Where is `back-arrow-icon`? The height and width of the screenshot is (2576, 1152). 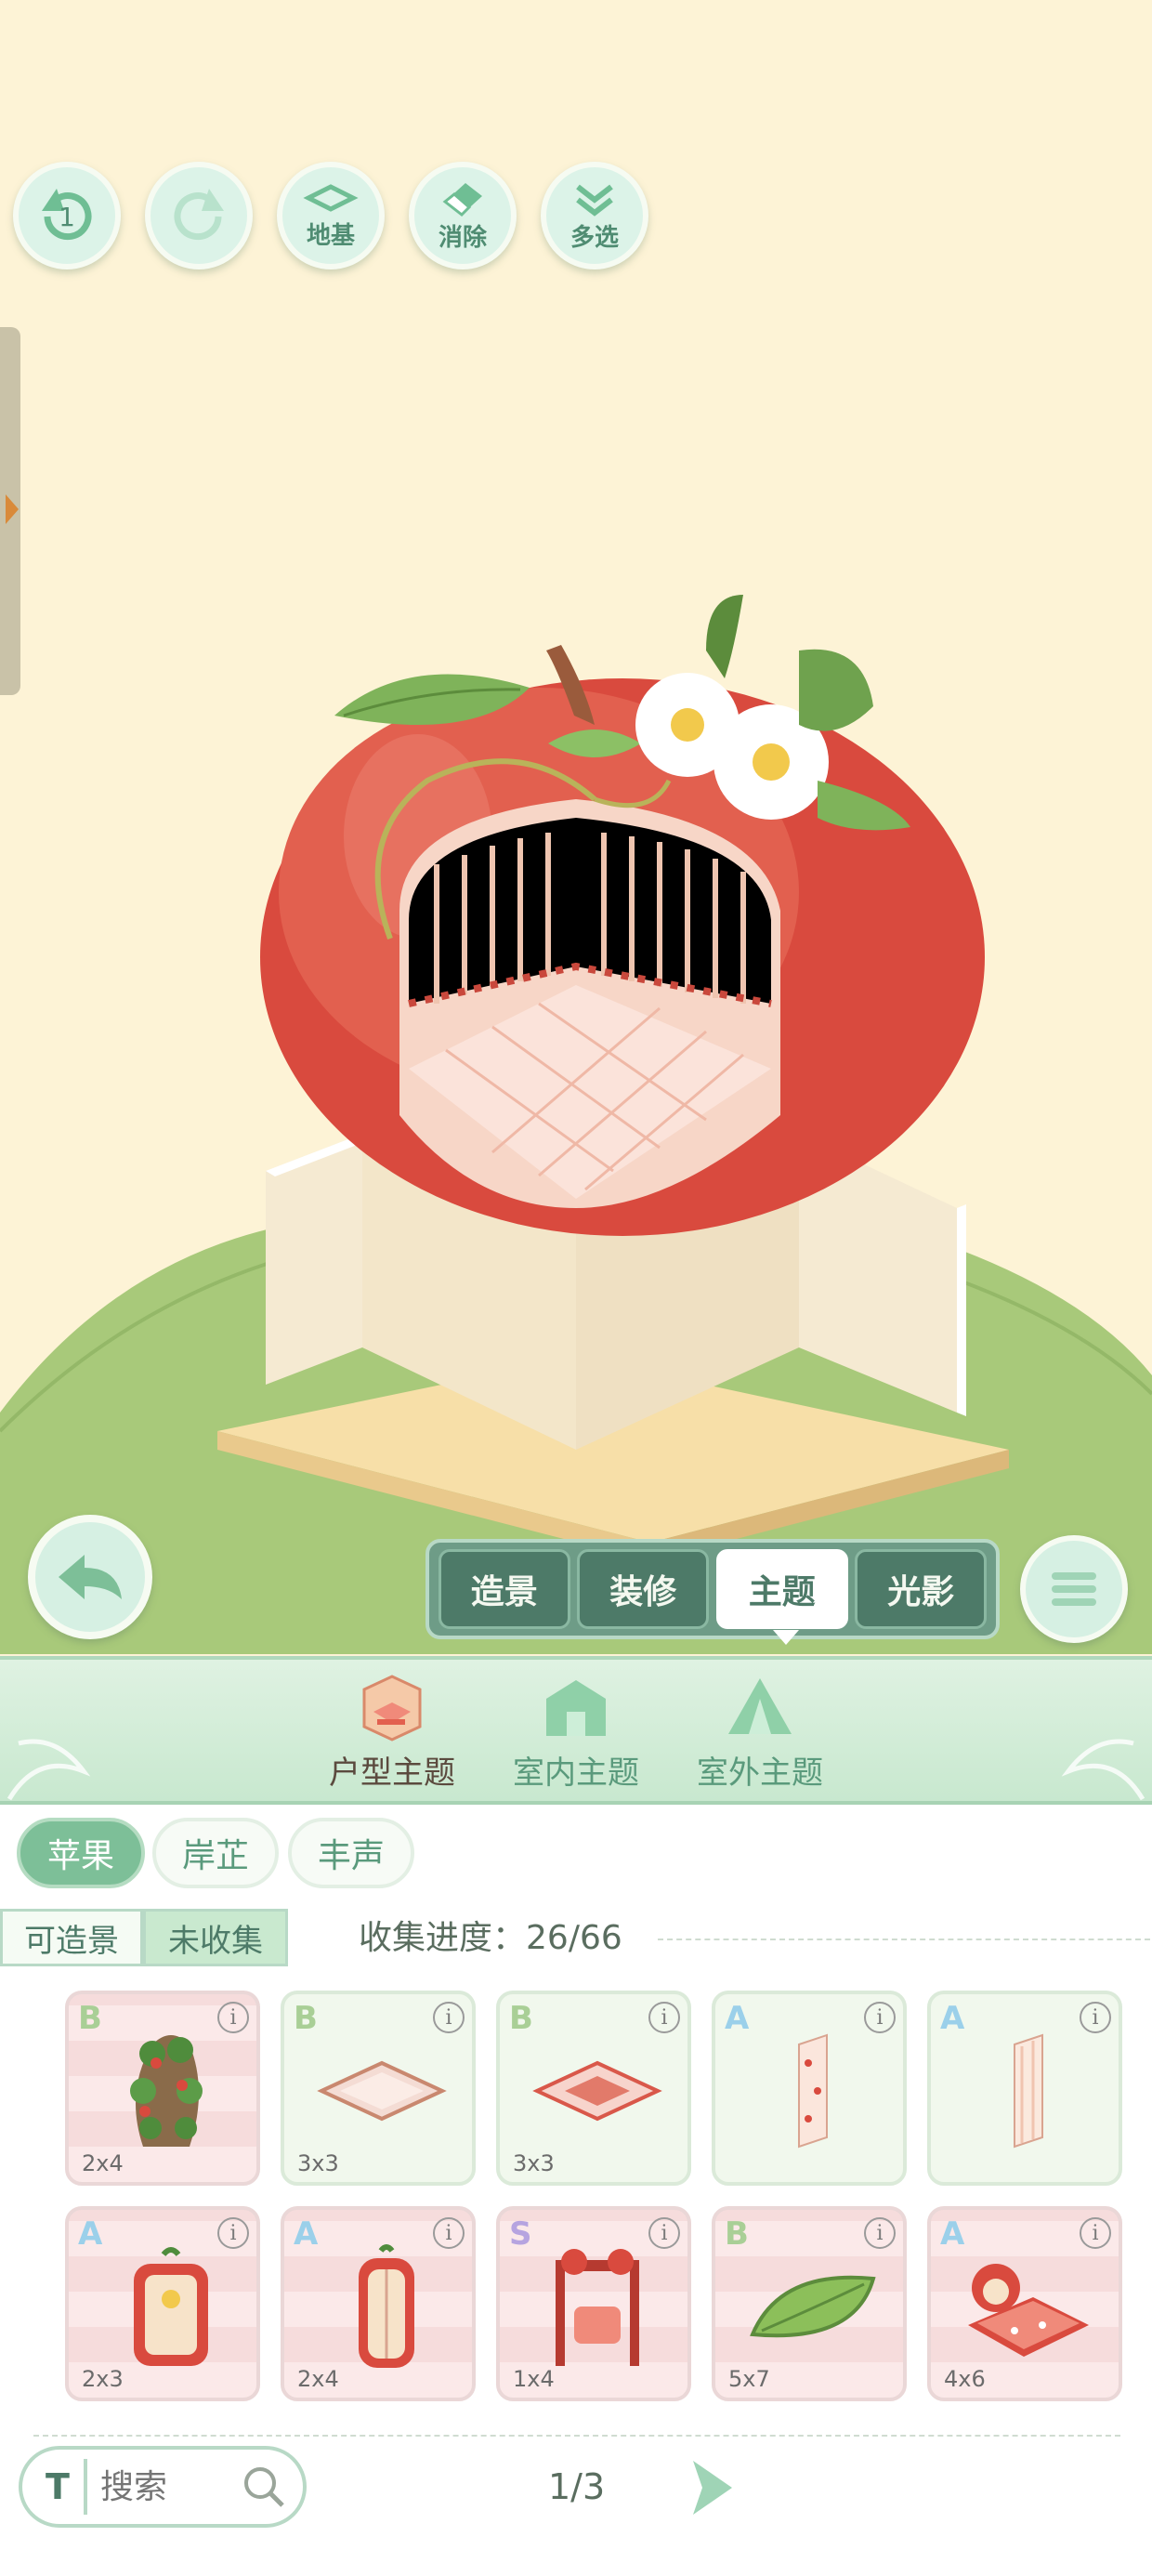 back-arrow-icon is located at coordinates (90, 1577).